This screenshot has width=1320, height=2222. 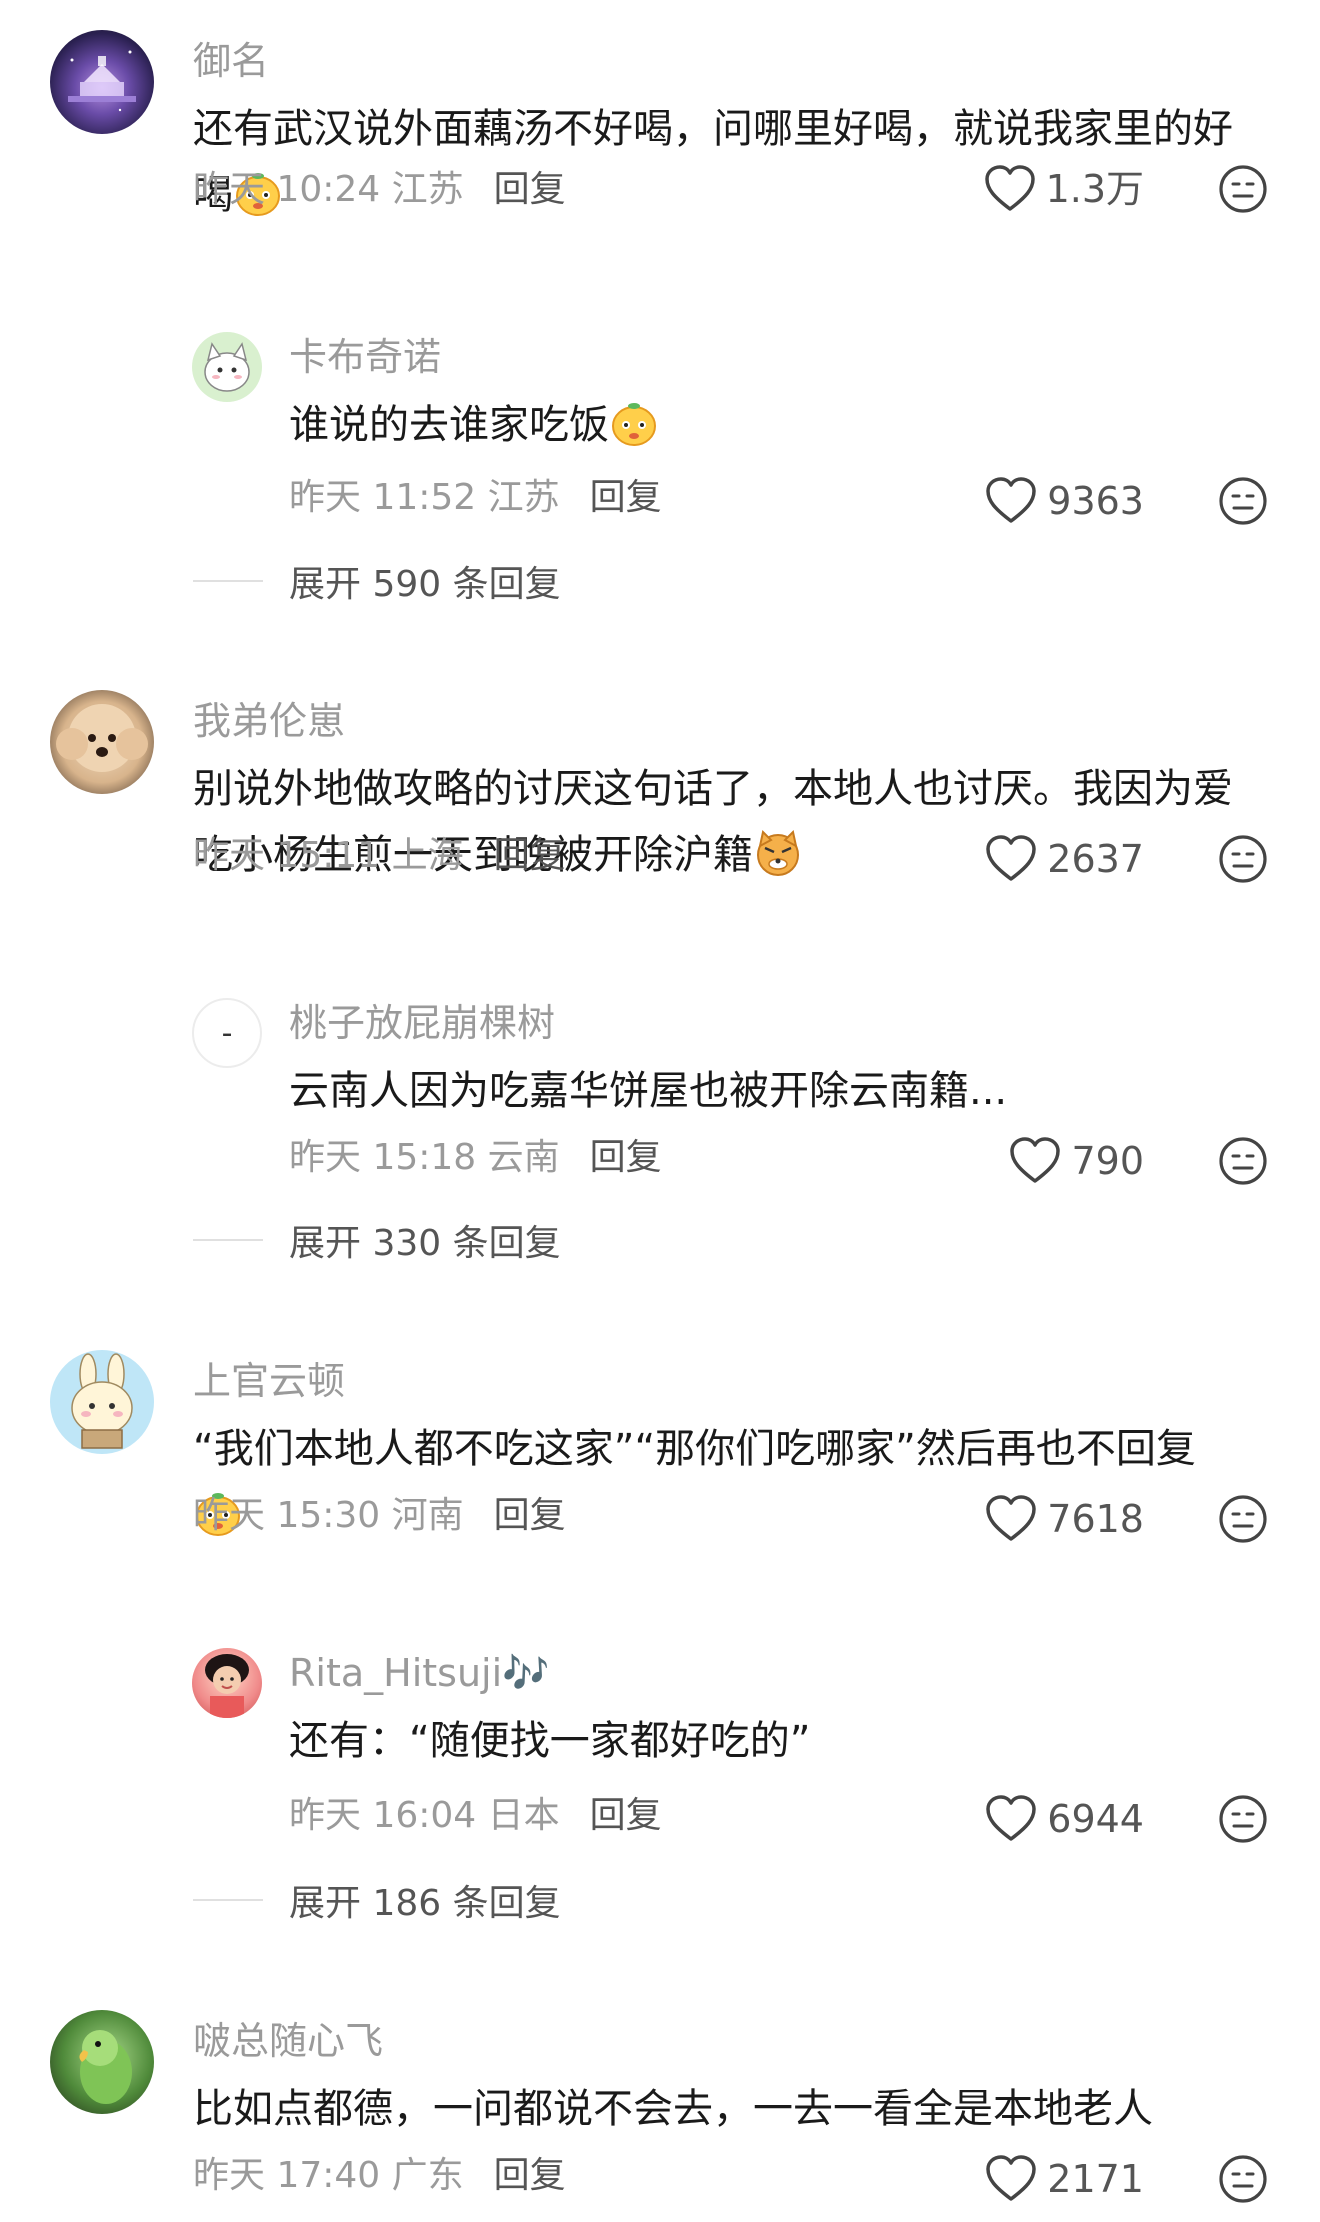 What do you see at coordinates (1095, 1519) in the screenshot?
I see `like-count: 7618` at bounding box center [1095, 1519].